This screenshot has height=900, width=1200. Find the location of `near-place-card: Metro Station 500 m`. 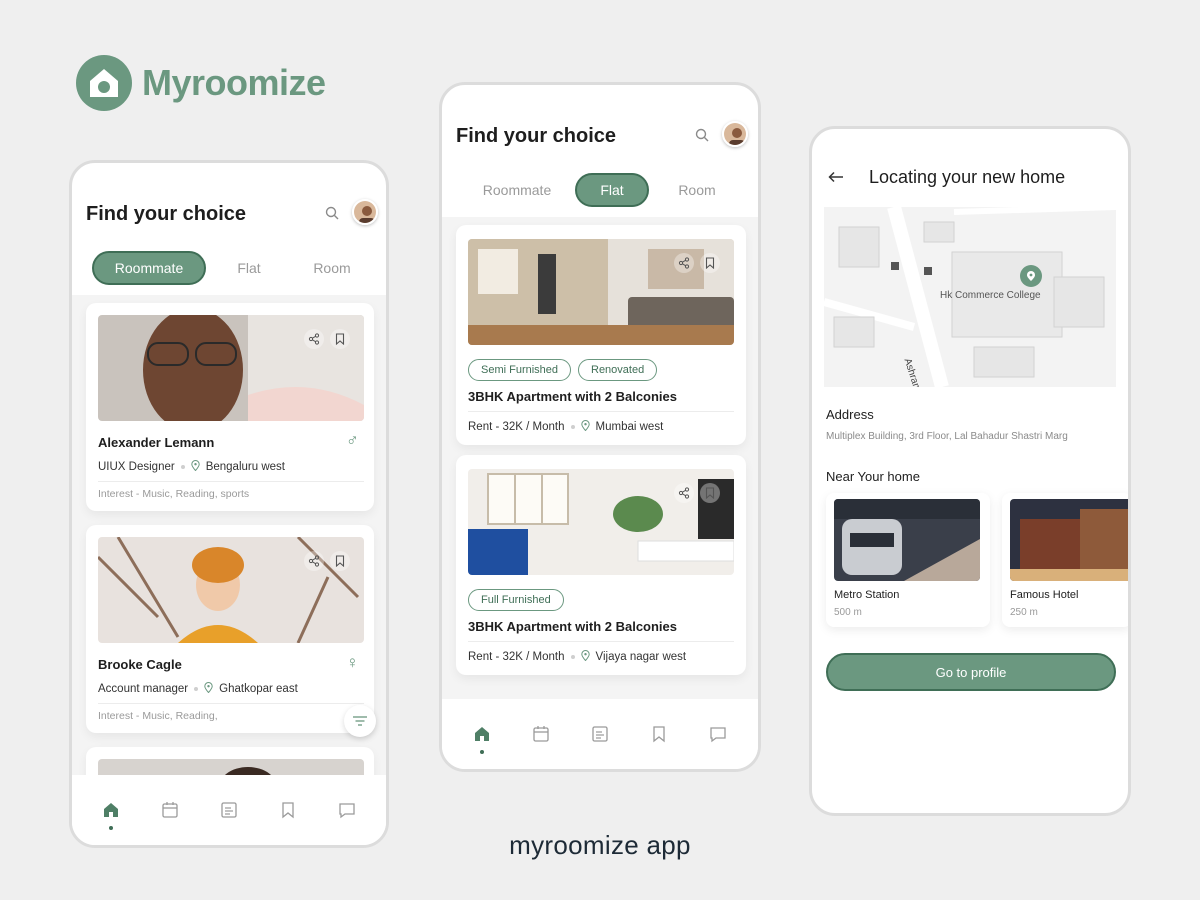

near-place-card: Metro Station 500 m is located at coordinates (908, 560).